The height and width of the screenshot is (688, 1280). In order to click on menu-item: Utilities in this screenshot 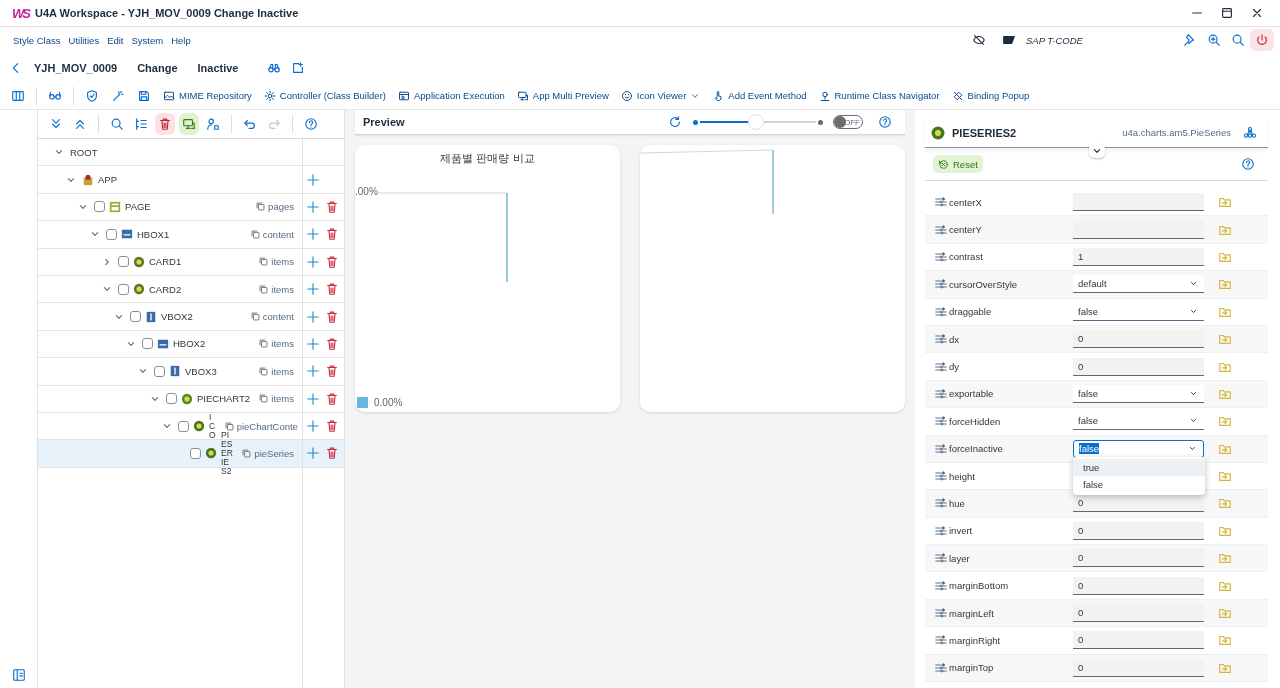, I will do `click(84, 40)`.